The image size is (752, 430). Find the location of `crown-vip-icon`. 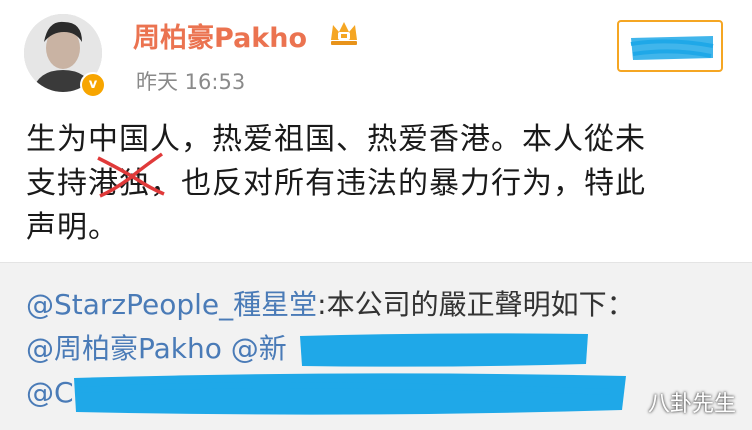

crown-vip-icon is located at coordinates (344, 33).